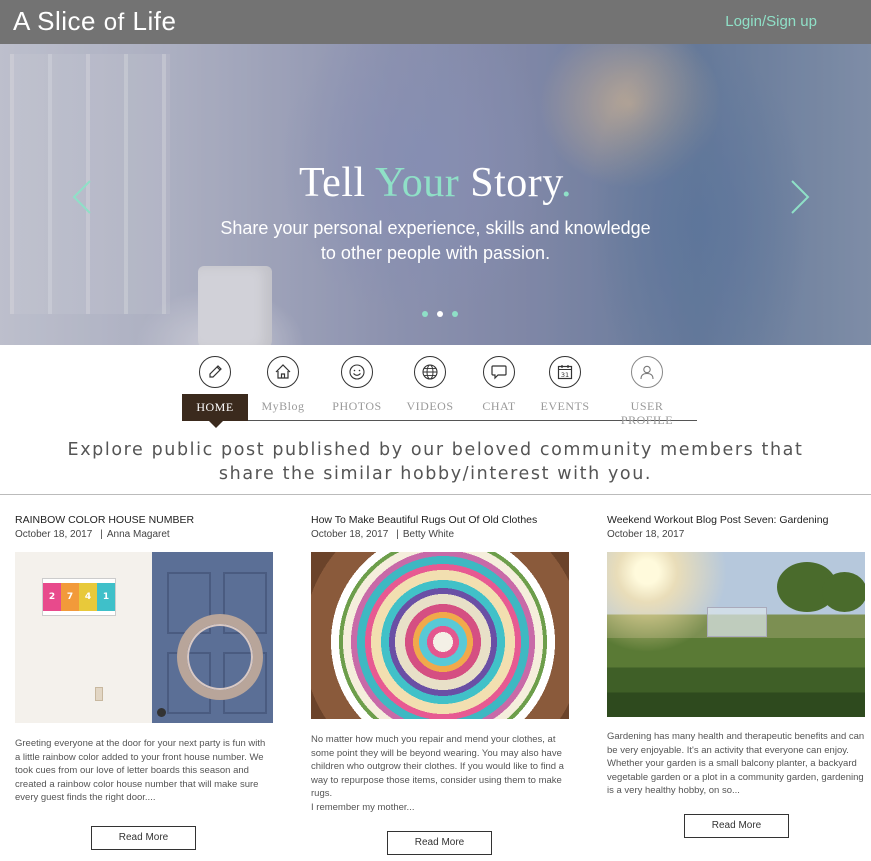 The image size is (871, 861). Describe the element at coordinates (357, 372) in the screenshot. I see `smiley-icon` at that location.